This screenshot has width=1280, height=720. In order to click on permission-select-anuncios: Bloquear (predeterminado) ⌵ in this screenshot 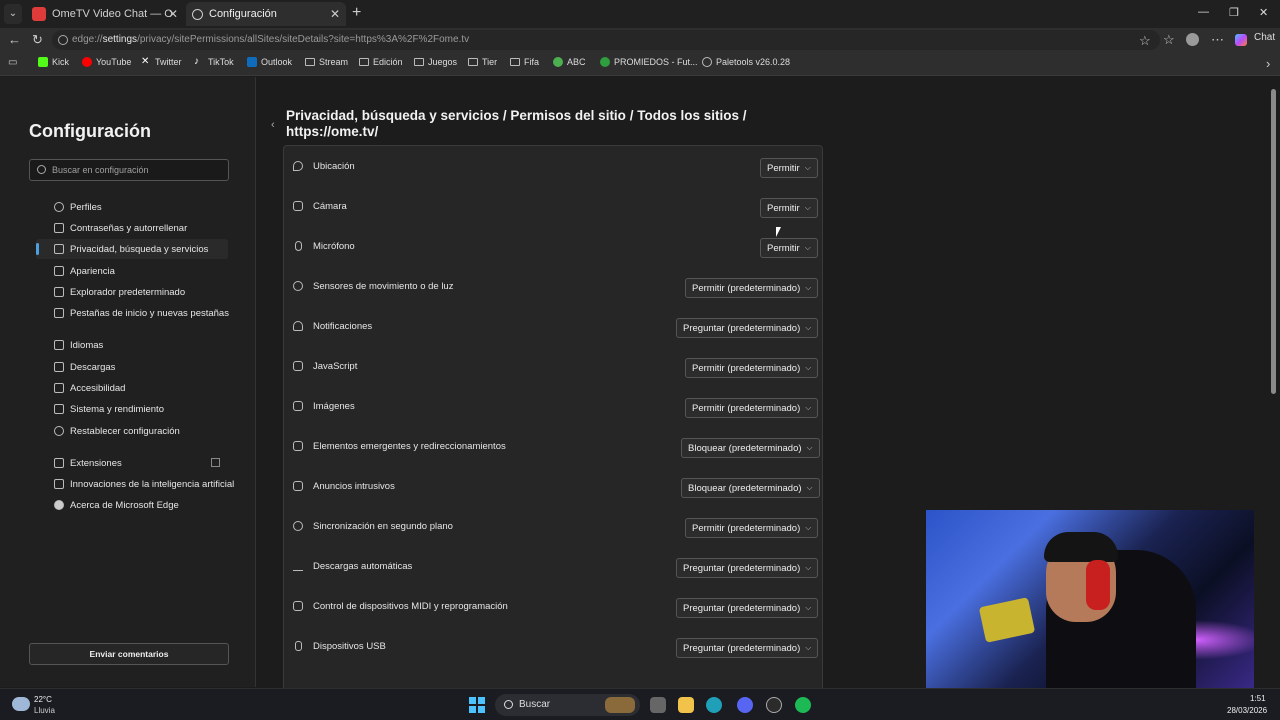, I will do `click(750, 488)`.